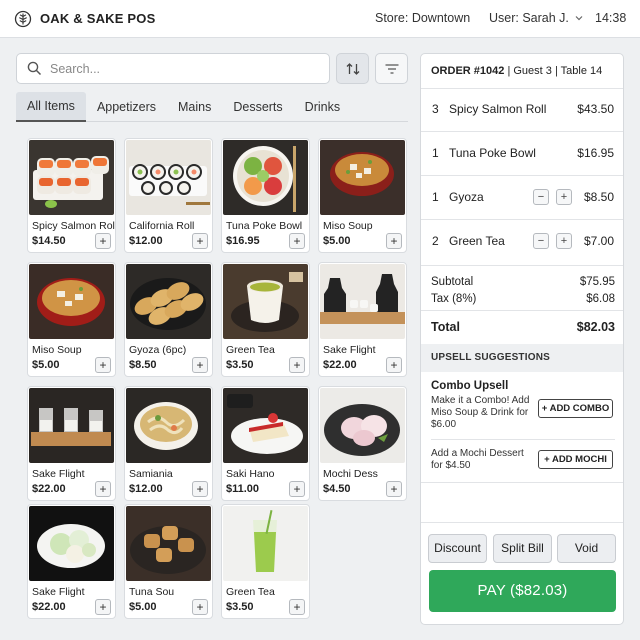 The height and width of the screenshot is (640, 640). What do you see at coordinates (240, 365) in the screenshot?
I see `item-price: $3.50` at bounding box center [240, 365].